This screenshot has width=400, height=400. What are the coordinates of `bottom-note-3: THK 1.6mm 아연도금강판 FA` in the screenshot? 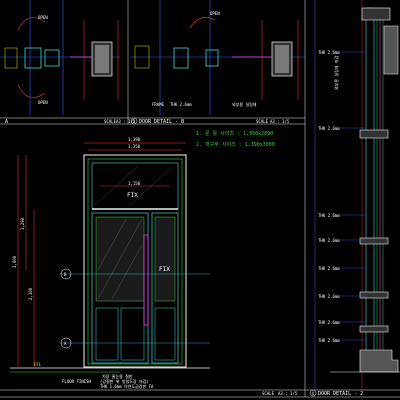 It's located at (127, 386).